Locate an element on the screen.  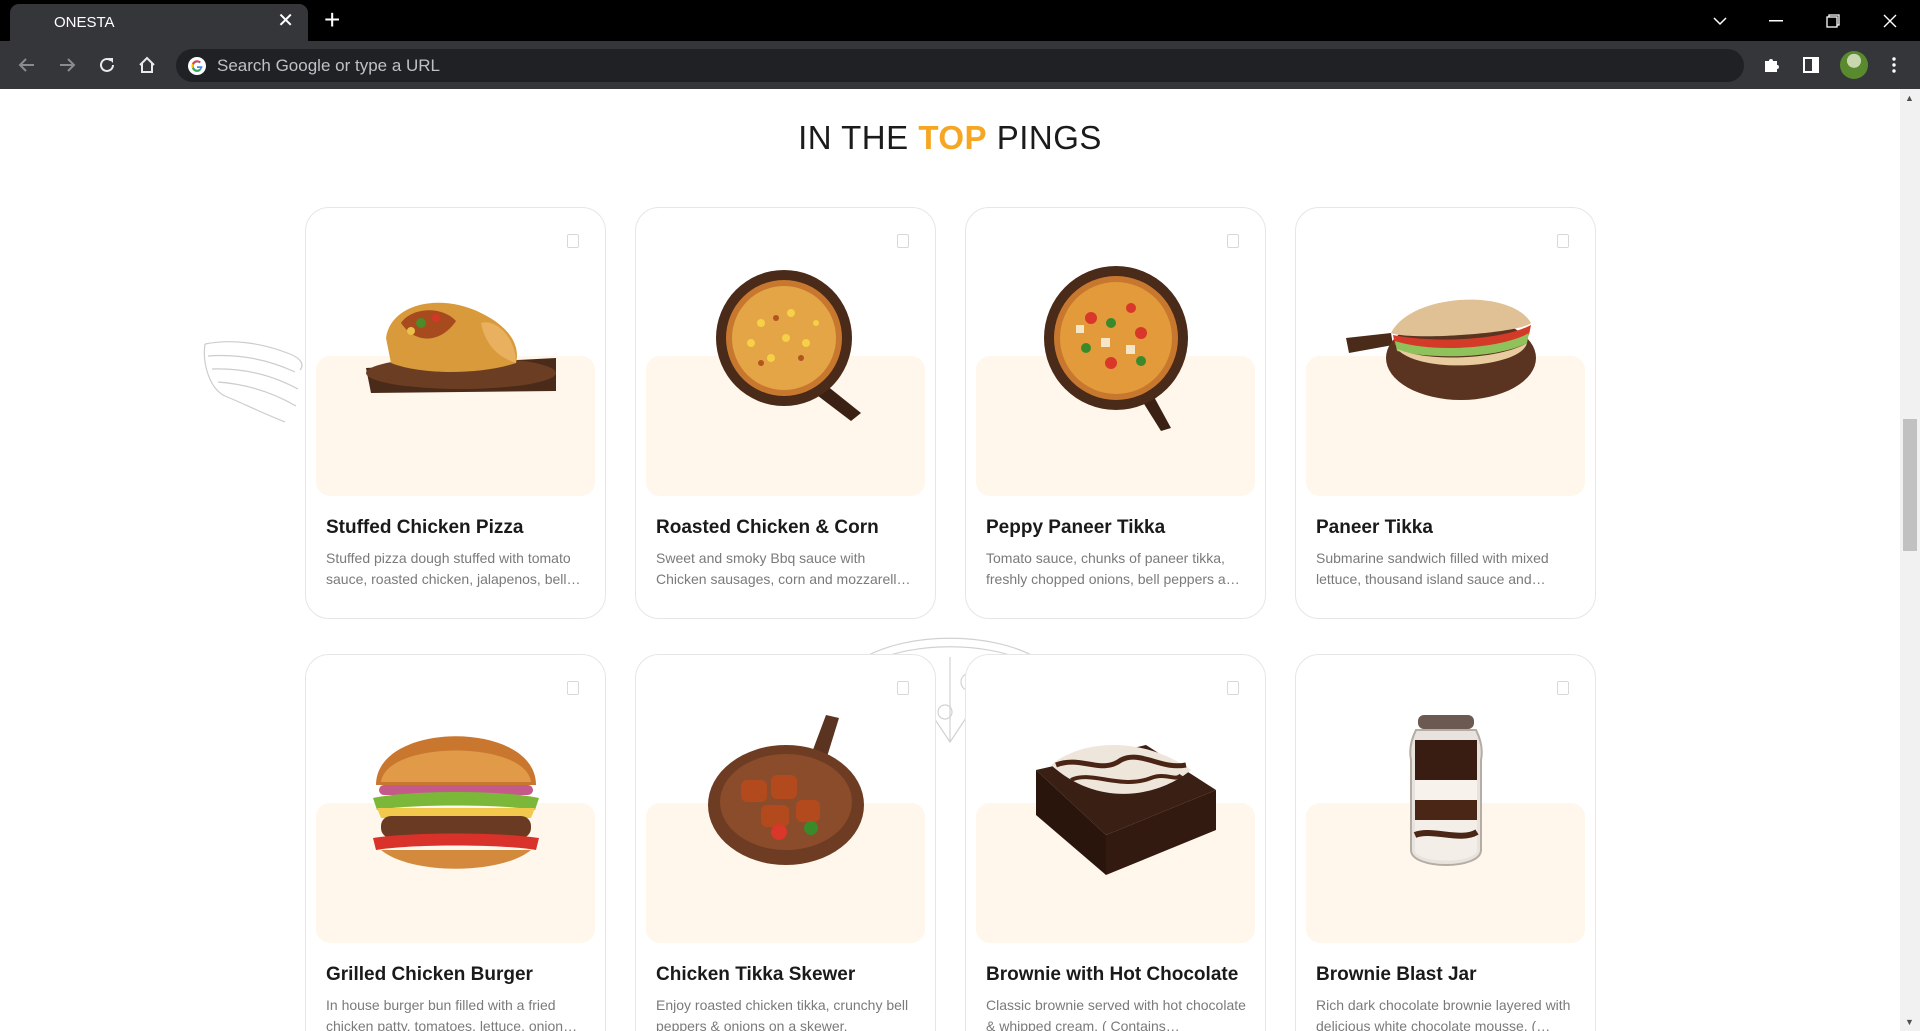
restore-icon is located at coordinates (1833, 20).